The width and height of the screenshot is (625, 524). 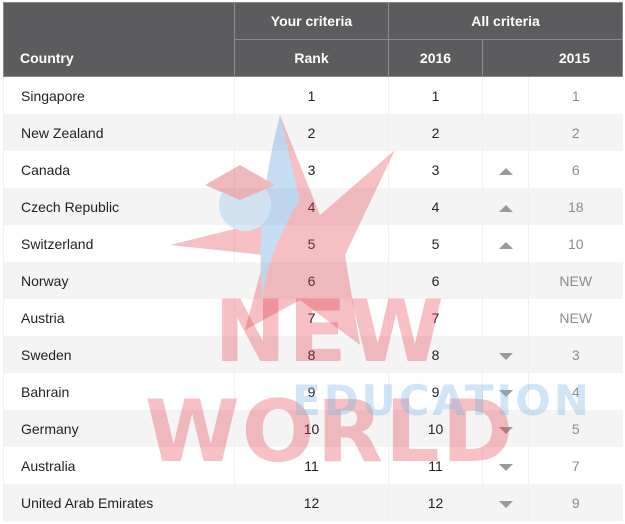 I want to click on rank-cell: 10, so click(x=311, y=428).